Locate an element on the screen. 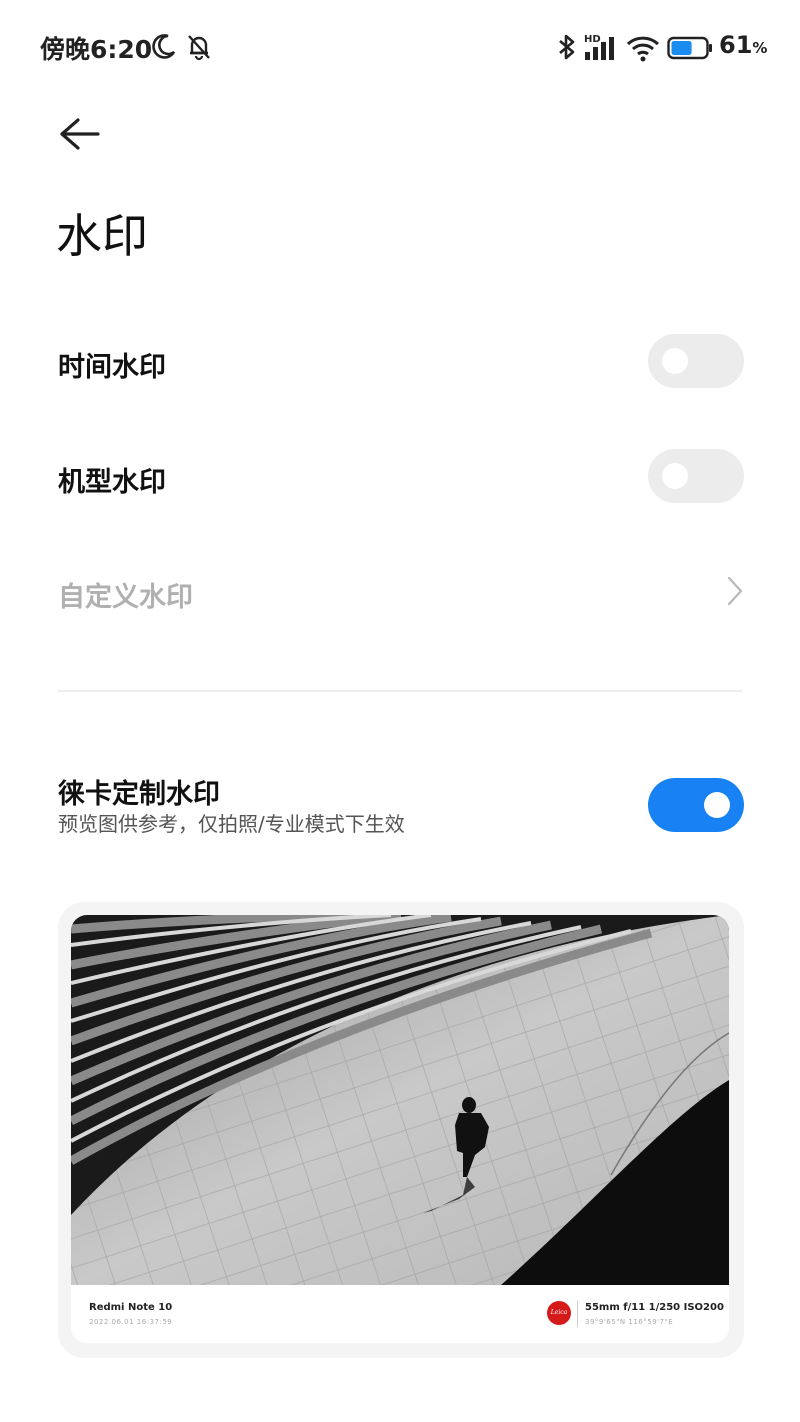 The height and width of the screenshot is (1422, 800). model-watermark-toggle is located at coordinates (696, 476).